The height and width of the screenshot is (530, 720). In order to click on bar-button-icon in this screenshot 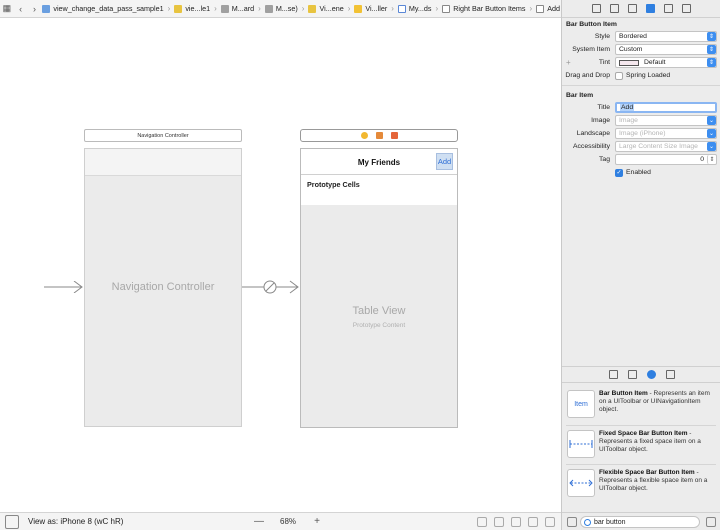, I will do `click(540, 8)`.